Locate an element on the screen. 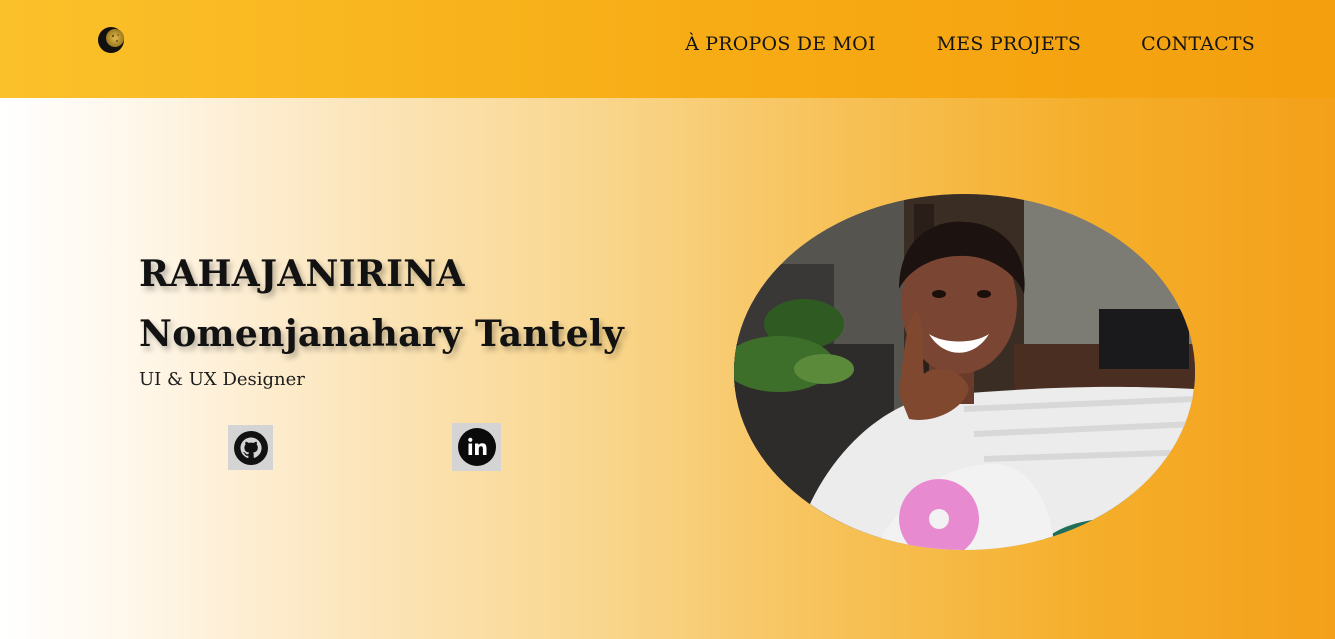 This screenshot has height=639, width=1335. nav-link-projects: MES PROJETS is located at coordinates (1009, 44).